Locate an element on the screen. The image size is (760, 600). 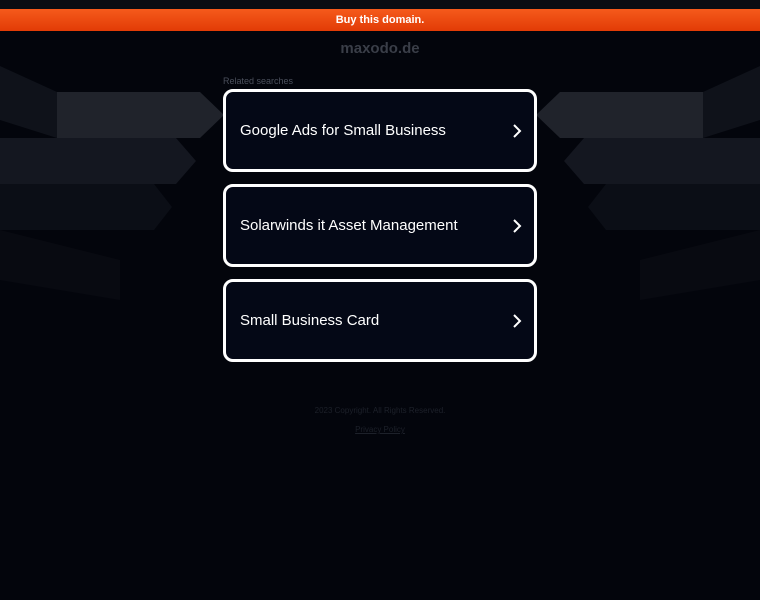
related-search-item: Google Ads for Small Business is located at coordinates (380, 130).